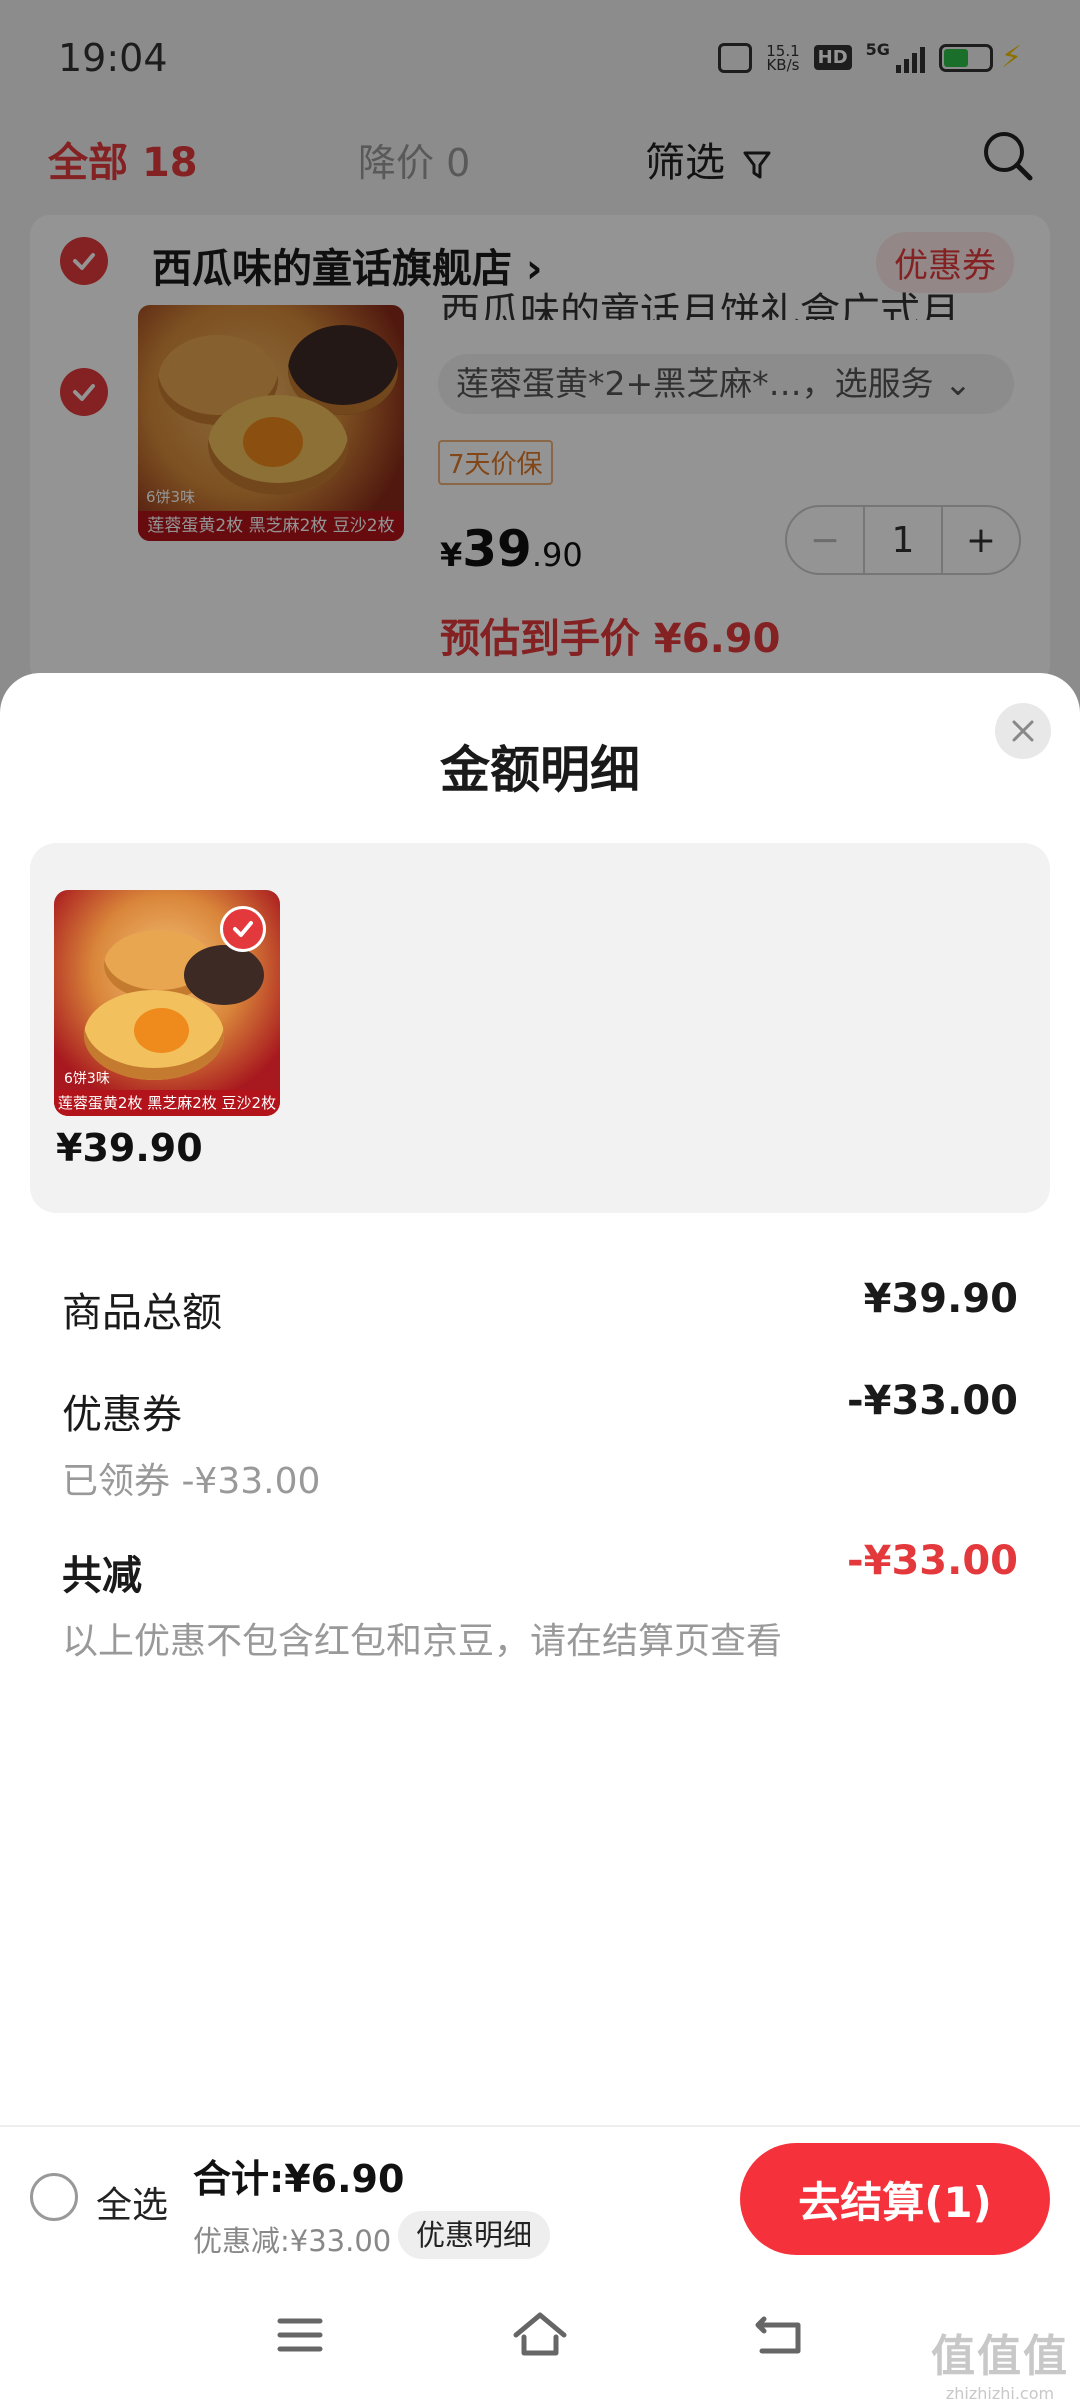 The height and width of the screenshot is (2400, 1080). I want to click on select-all-checkbox, so click(54, 2197).